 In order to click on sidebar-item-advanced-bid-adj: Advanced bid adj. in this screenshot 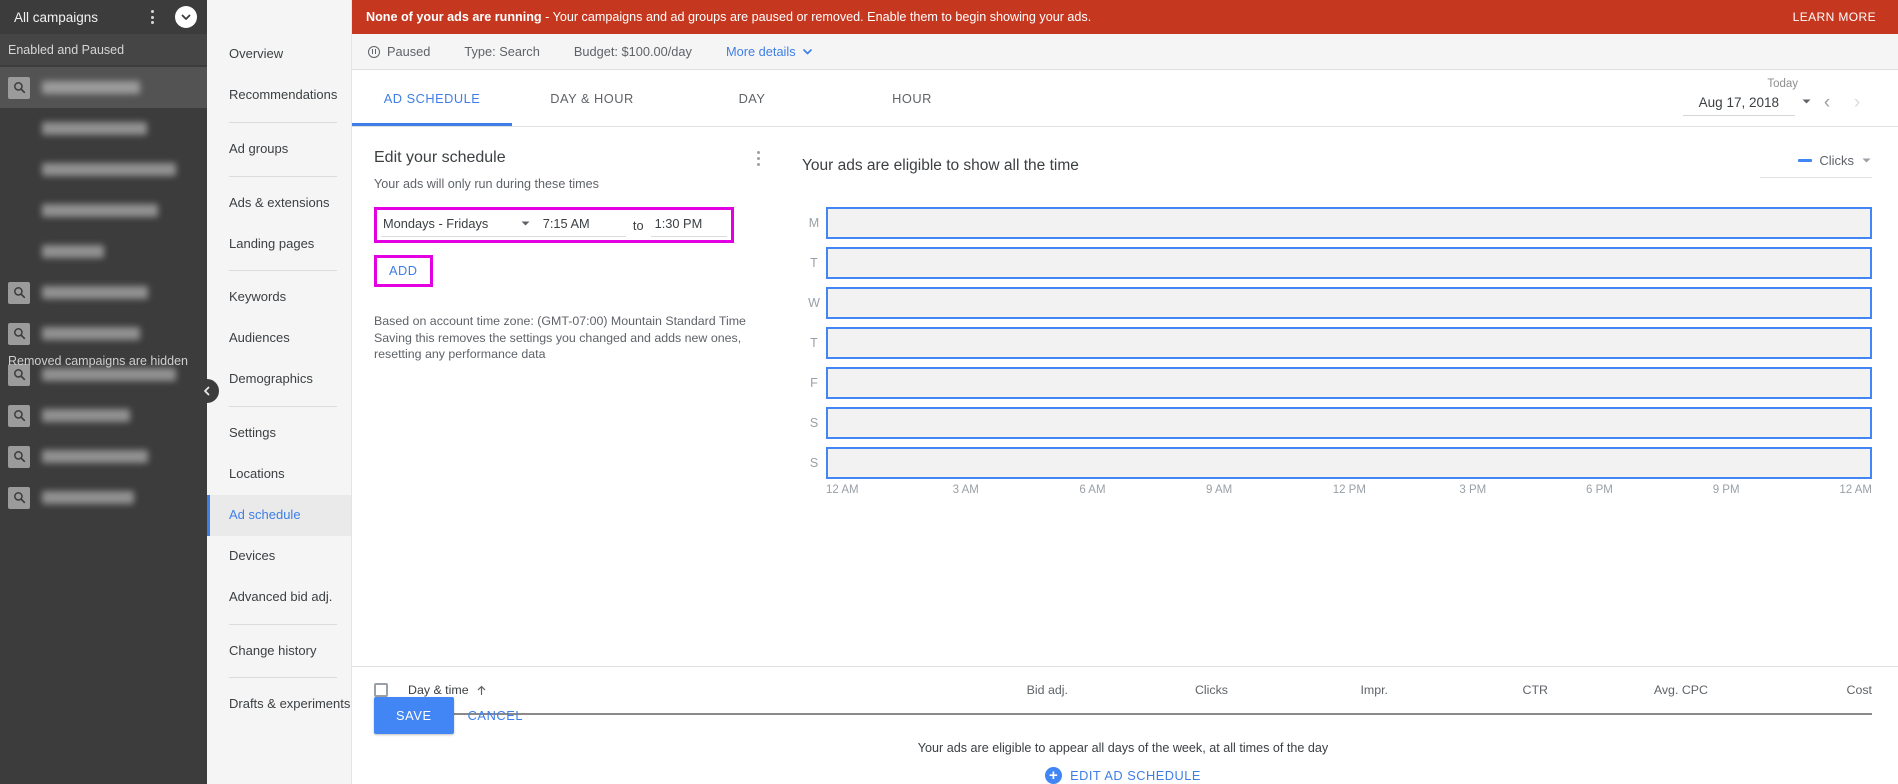, I will do `click(279, 597)`.